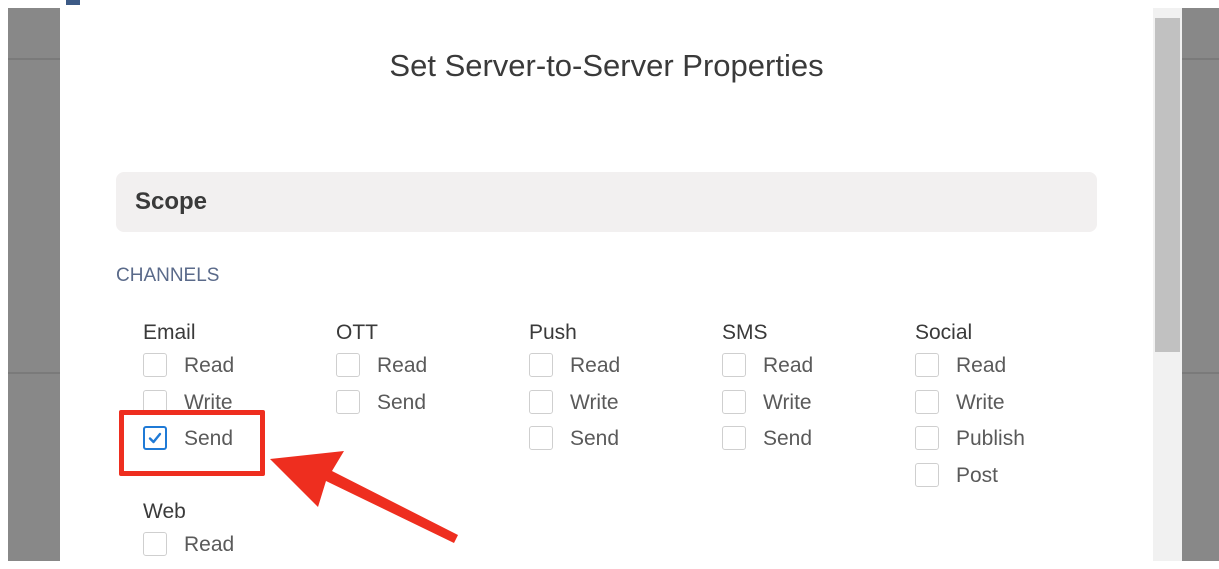  What do you see at coordinates (192, 443) in the screenshot?
I see `annotation-highlight-box` at bounding box center [192, 443].